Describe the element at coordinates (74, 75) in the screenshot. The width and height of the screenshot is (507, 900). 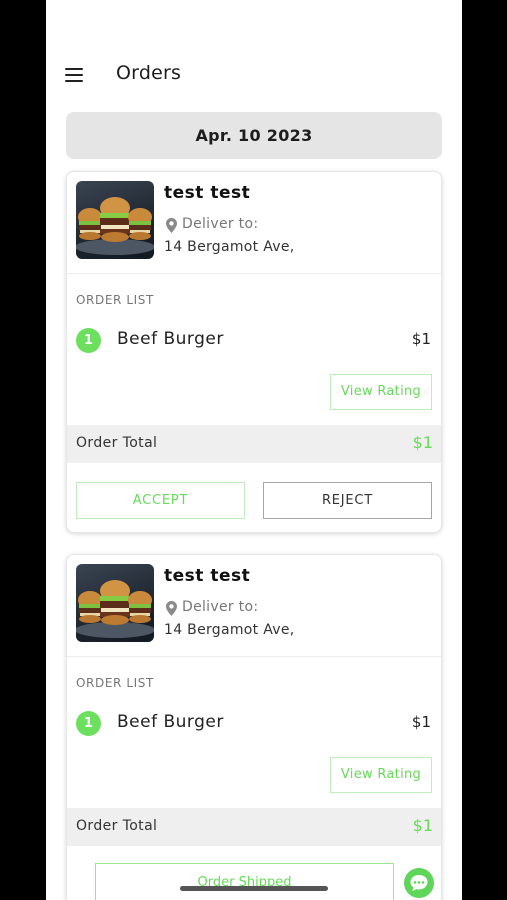
I see `hamburger-menu-icon` at that location.